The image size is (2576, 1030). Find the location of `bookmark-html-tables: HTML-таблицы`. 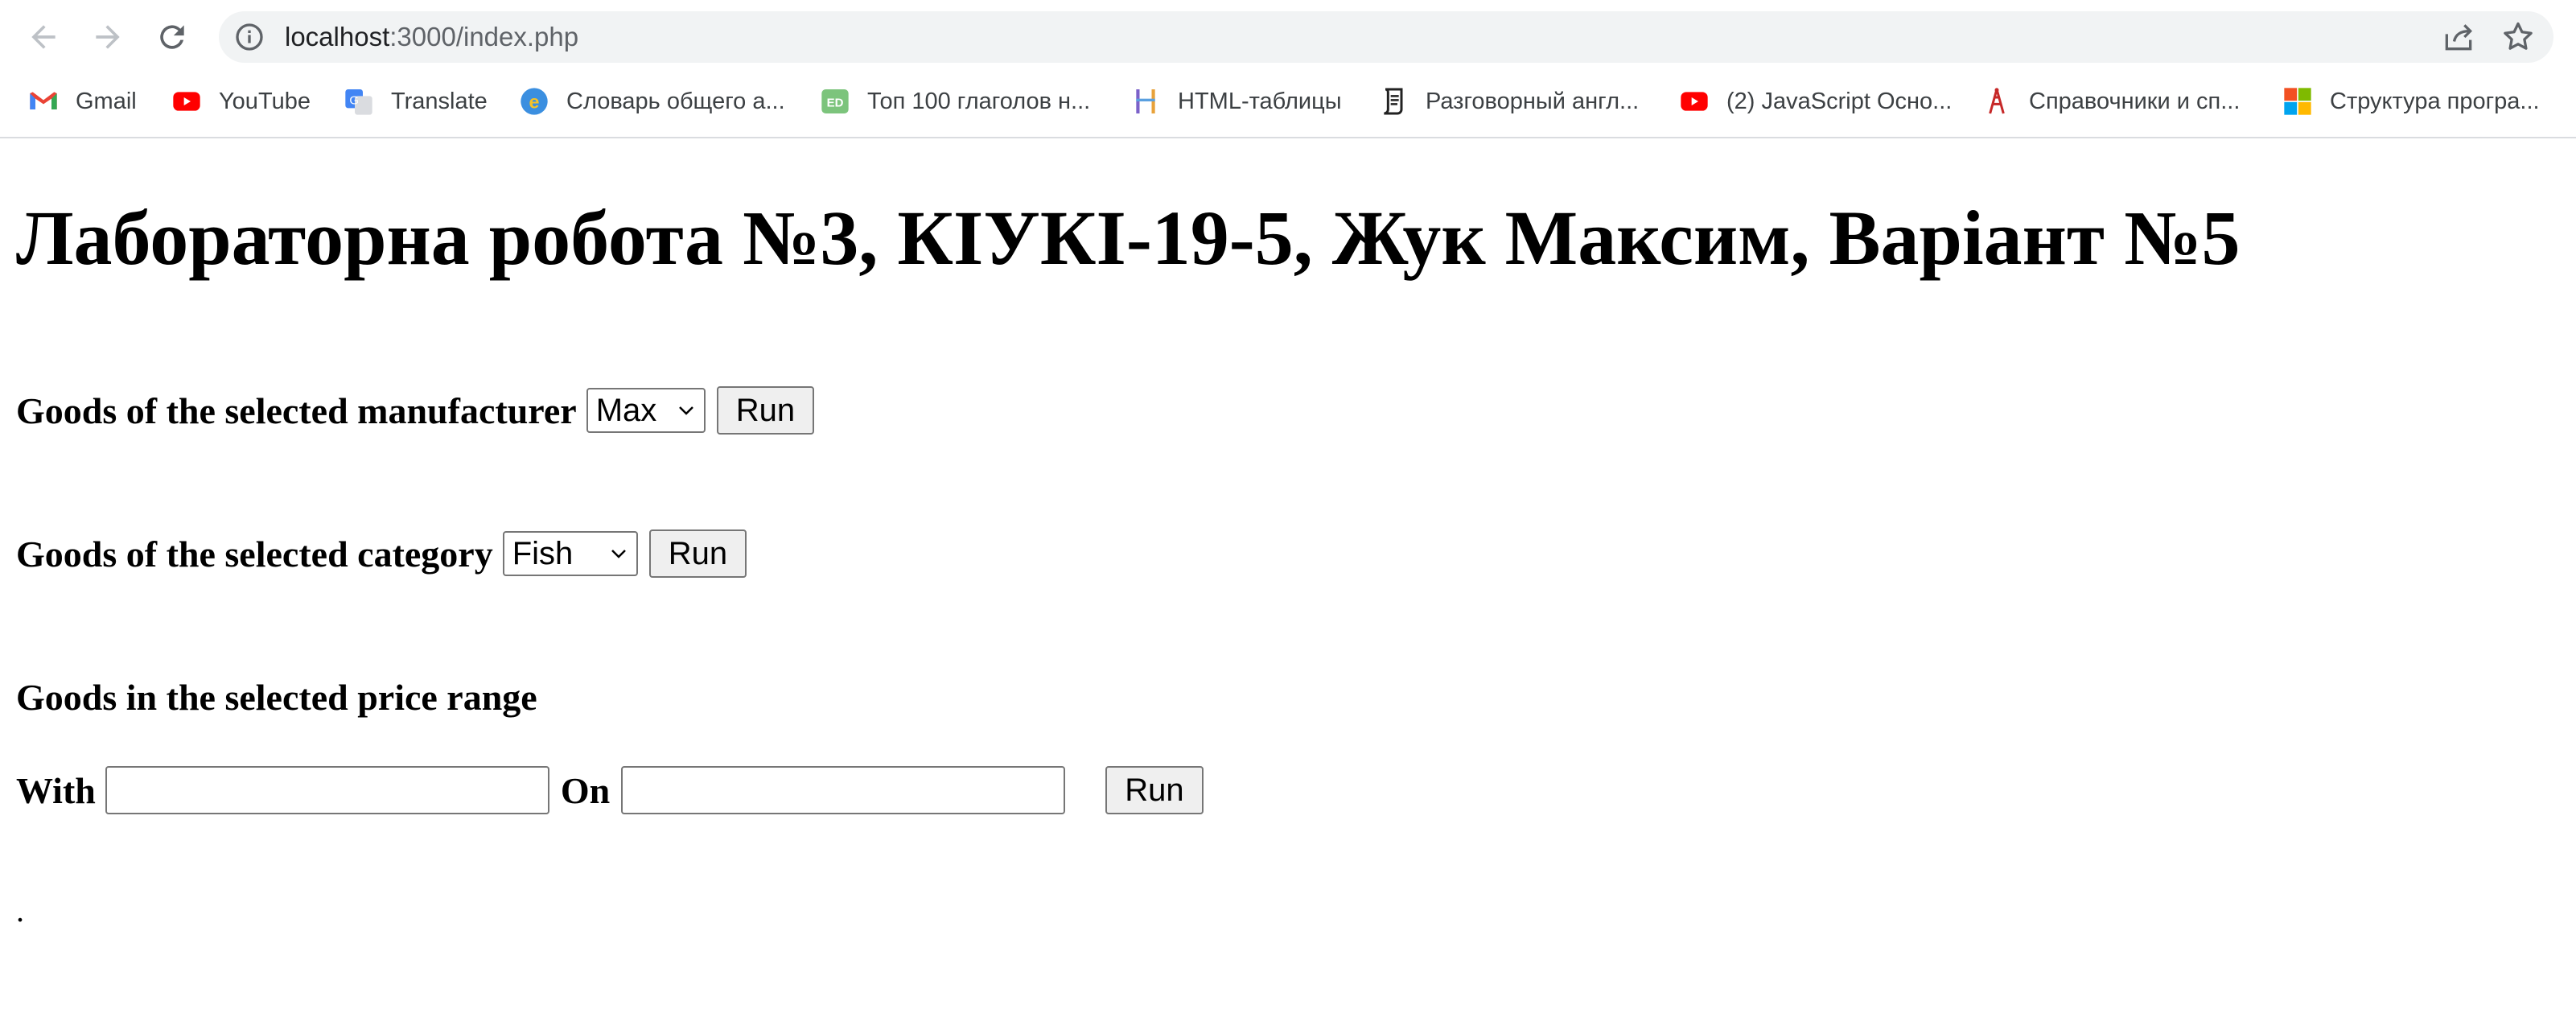

bookmark-html-tables: HTML-таблицы is located at coordinates (1236, 101).